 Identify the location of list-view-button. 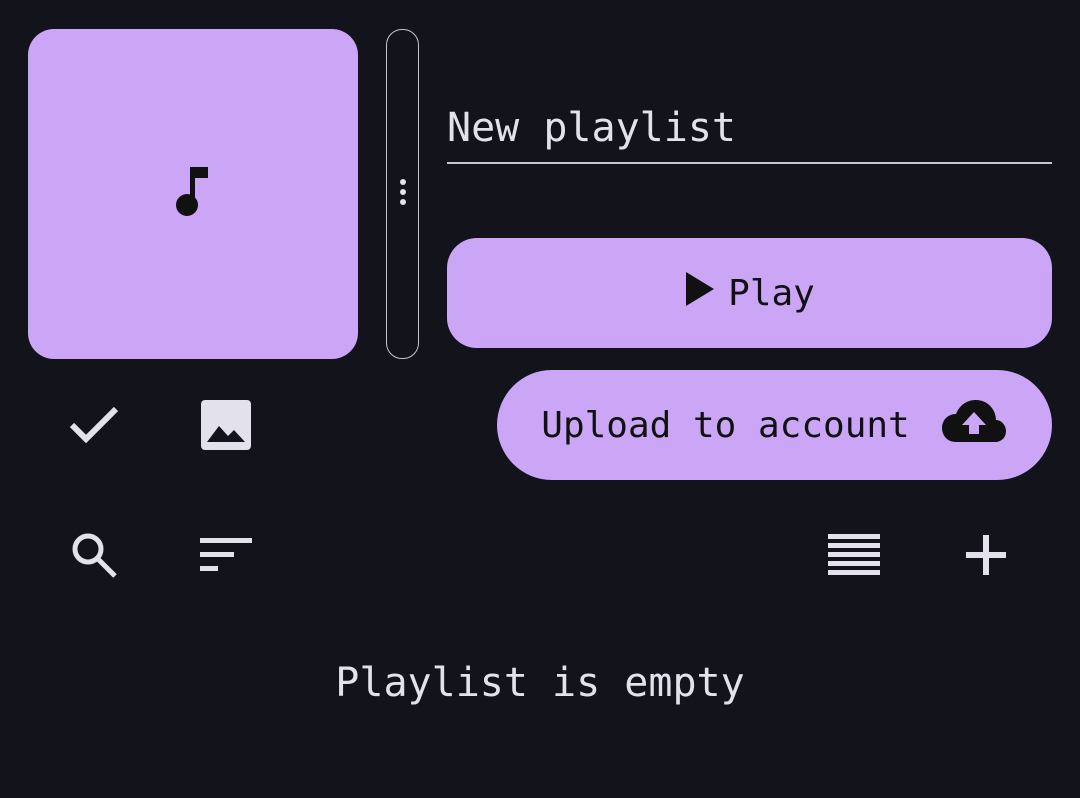
(854, 557).